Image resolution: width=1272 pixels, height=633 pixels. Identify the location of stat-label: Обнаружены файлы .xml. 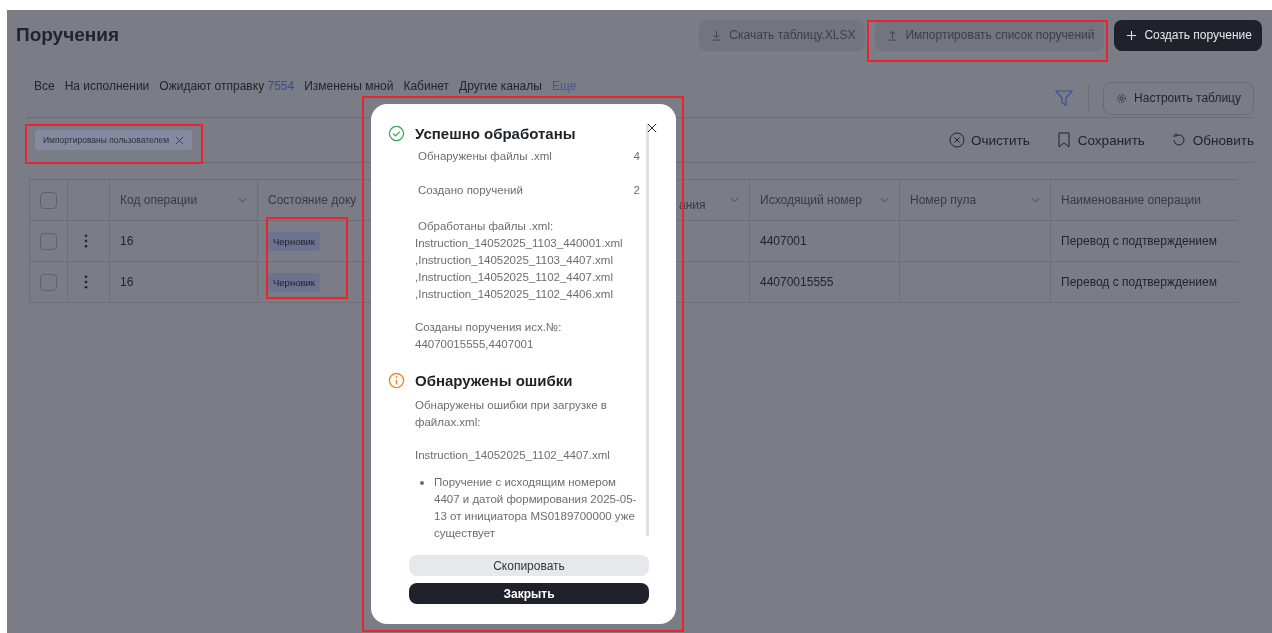
(485, 157).